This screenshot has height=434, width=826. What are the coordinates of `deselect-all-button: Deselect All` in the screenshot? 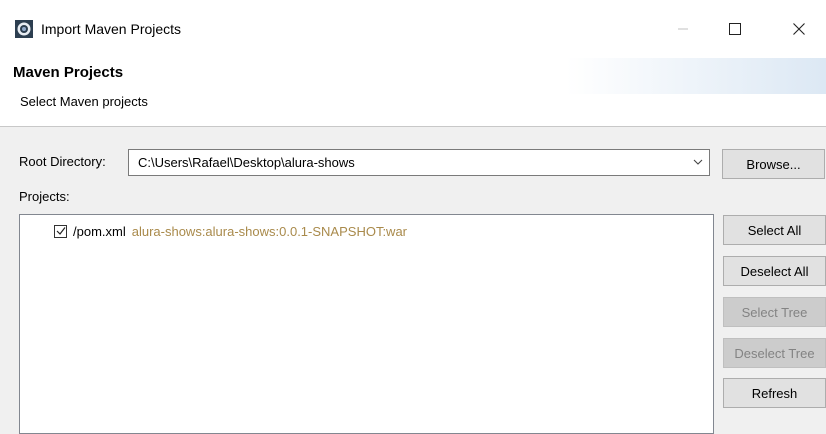 It's located at (774, 271).